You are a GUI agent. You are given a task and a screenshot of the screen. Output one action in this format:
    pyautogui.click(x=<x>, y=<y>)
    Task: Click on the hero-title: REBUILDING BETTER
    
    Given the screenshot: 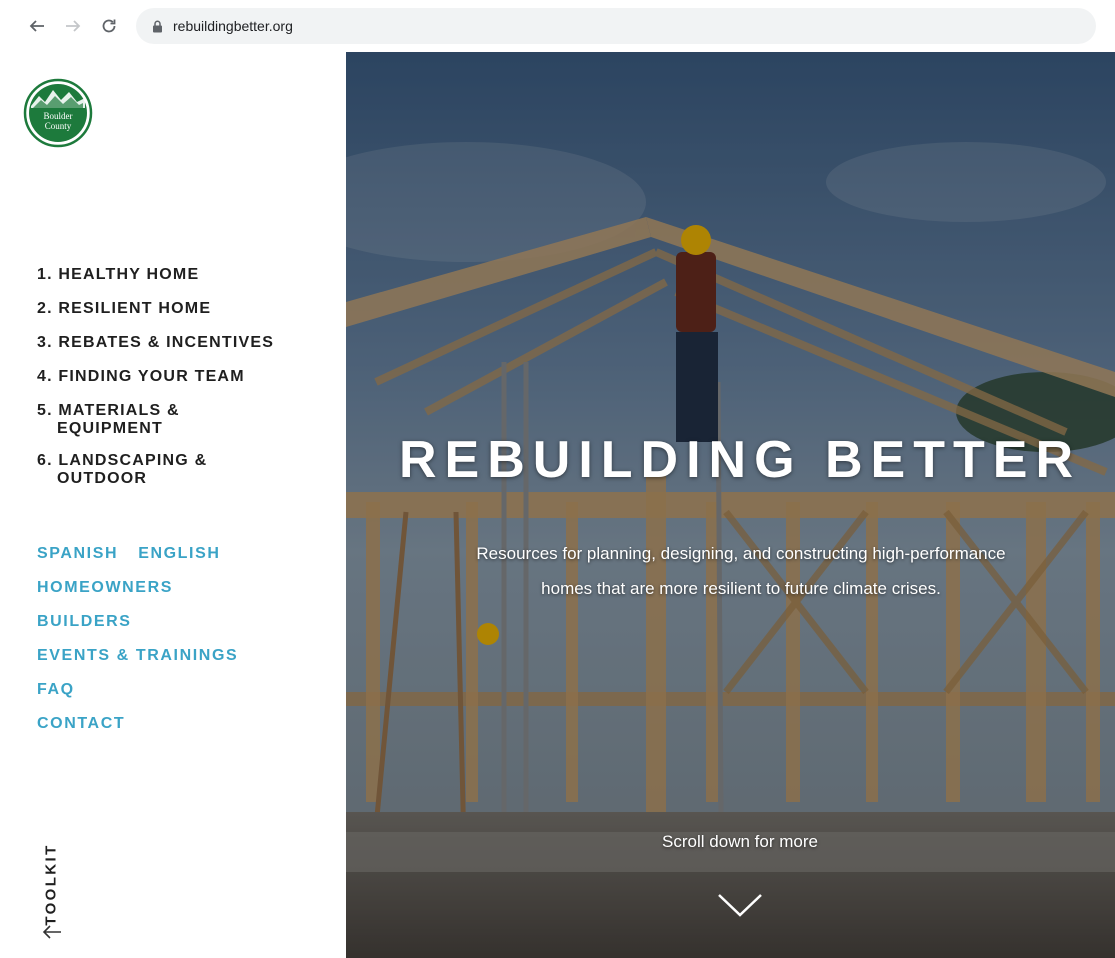 What is the action you would take?
    pyautogui.click(x=740, y=460)
    